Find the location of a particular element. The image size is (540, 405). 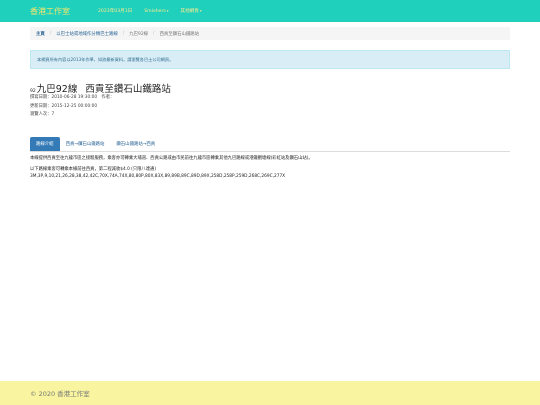

nav-item-date-label: 2023年03月1日 is located at coordinates (115, 11).